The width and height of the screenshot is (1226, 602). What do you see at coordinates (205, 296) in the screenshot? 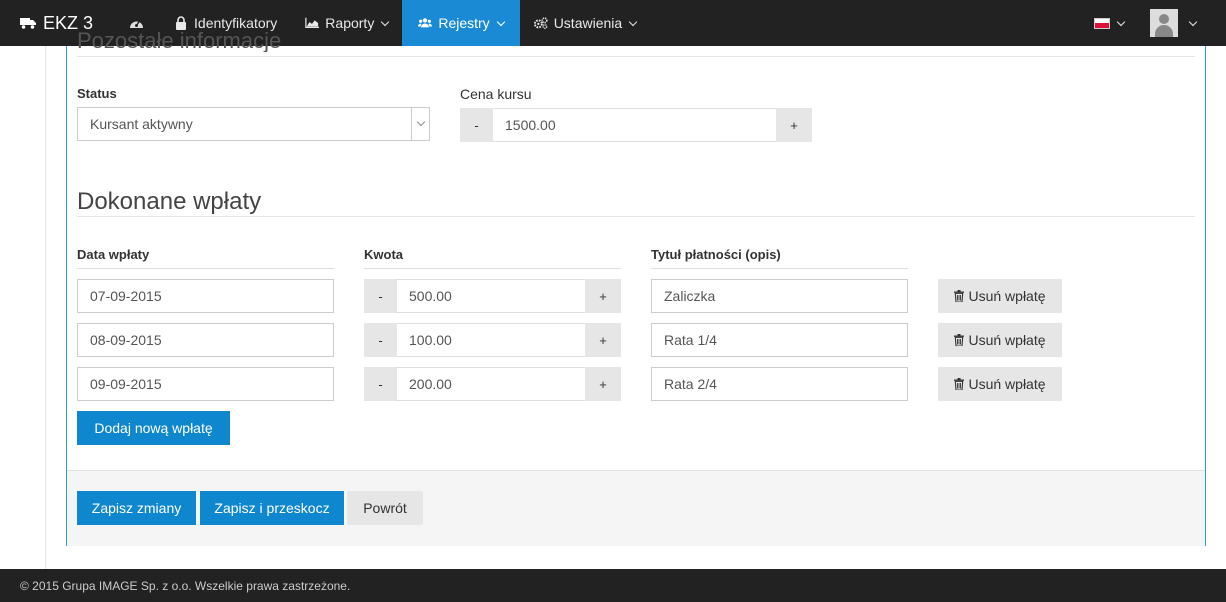
I see `payment-date-input: 07-09-2015` at bounding box center [205, 296].